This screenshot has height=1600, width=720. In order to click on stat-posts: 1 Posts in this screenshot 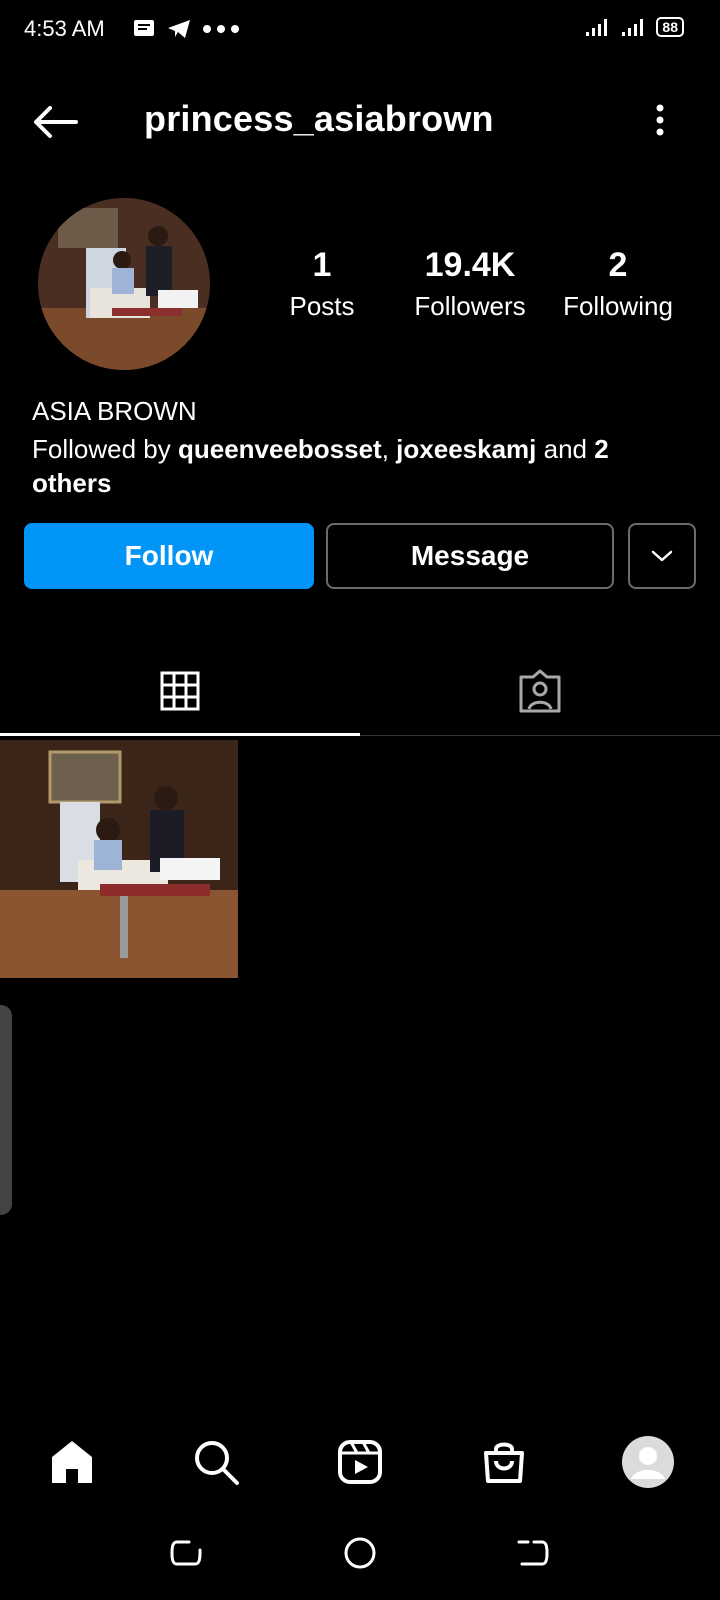, I will do `click(322, 284)`.